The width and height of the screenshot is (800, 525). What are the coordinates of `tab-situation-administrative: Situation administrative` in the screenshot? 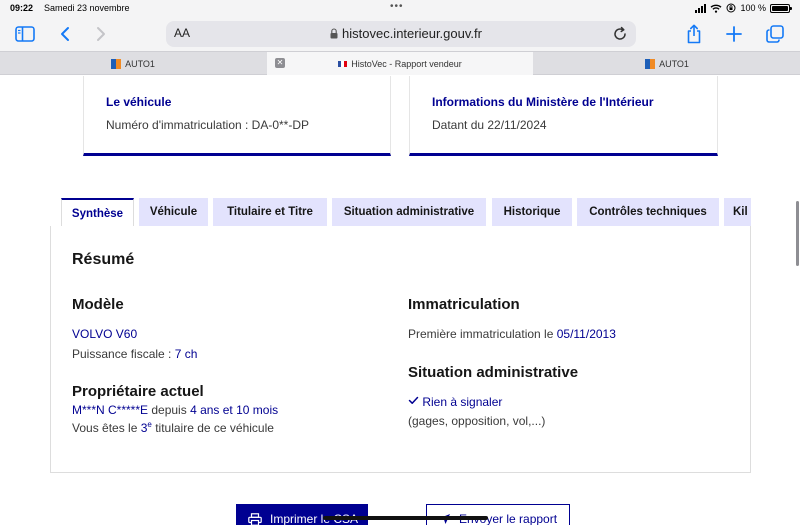 It's located at (409, 212).